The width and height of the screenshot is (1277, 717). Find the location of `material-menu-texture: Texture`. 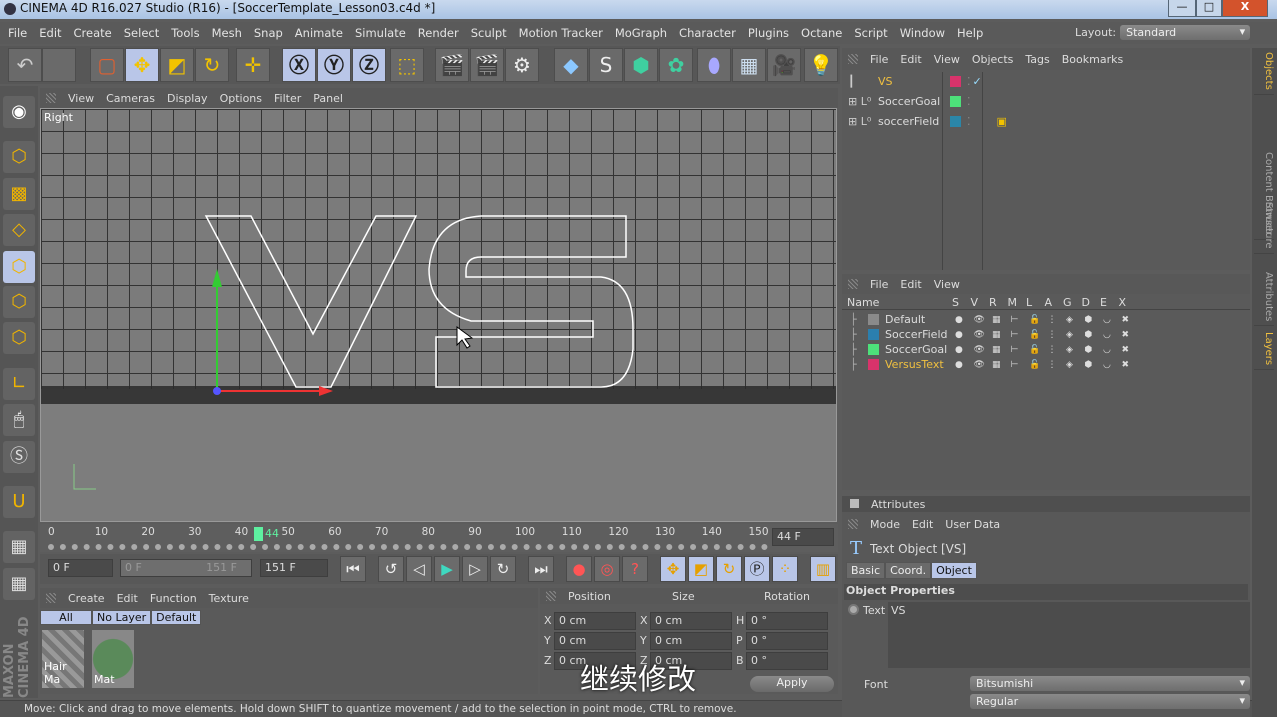

material-menu-texture: Texture is located at coordinates (229, 598).